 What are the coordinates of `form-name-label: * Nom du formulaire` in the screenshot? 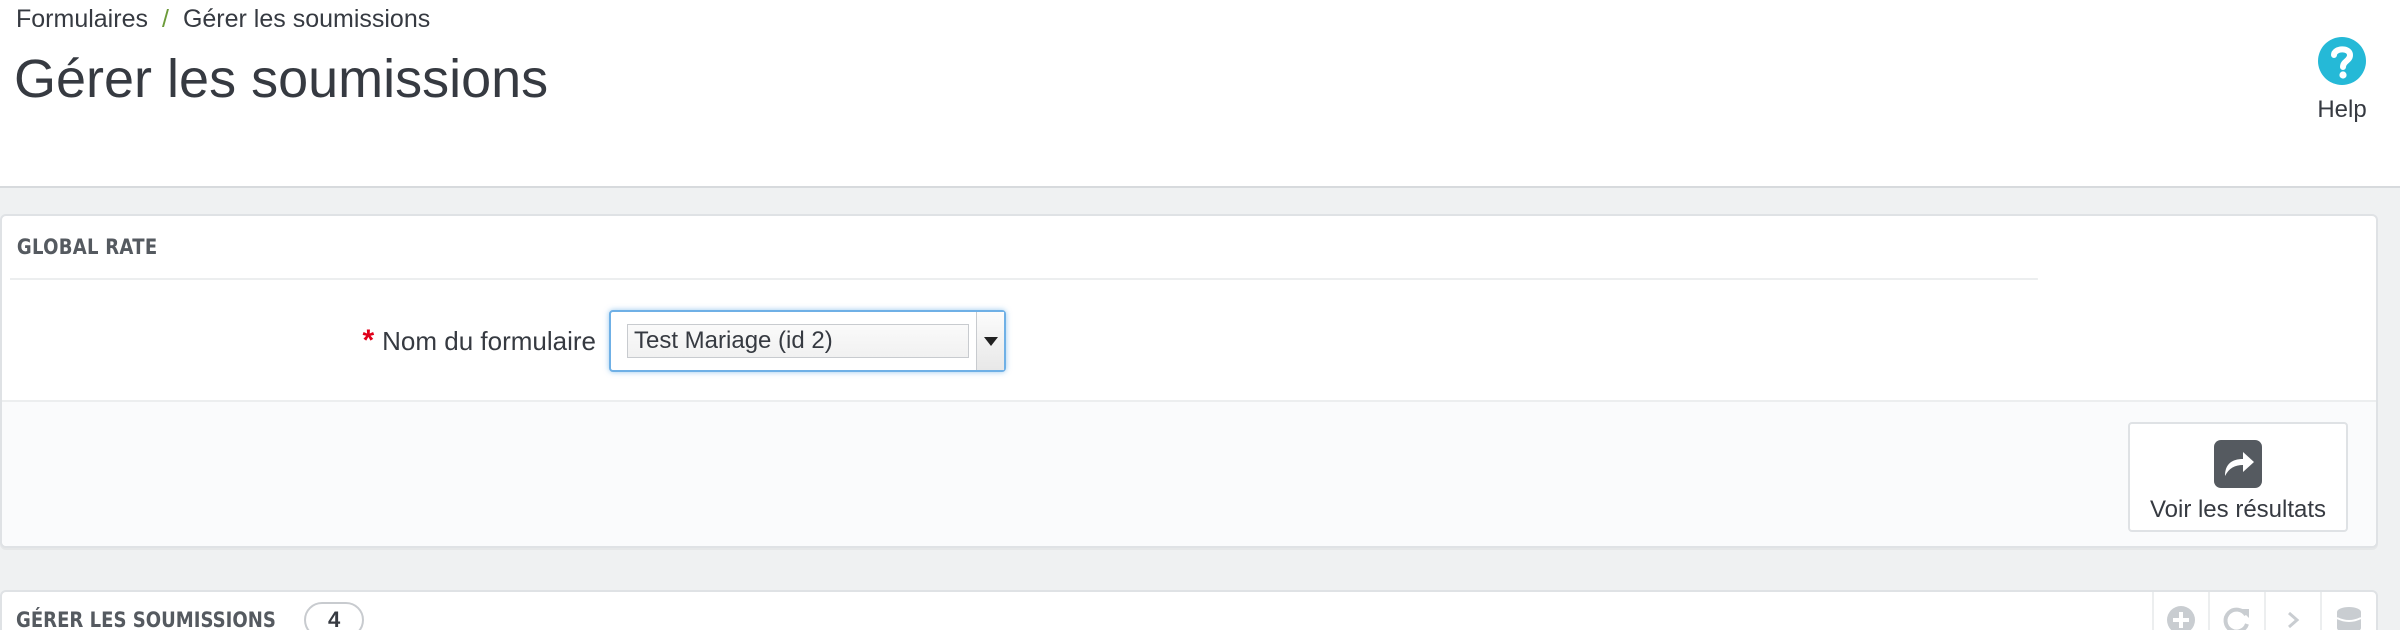 It's located at (479, 341).